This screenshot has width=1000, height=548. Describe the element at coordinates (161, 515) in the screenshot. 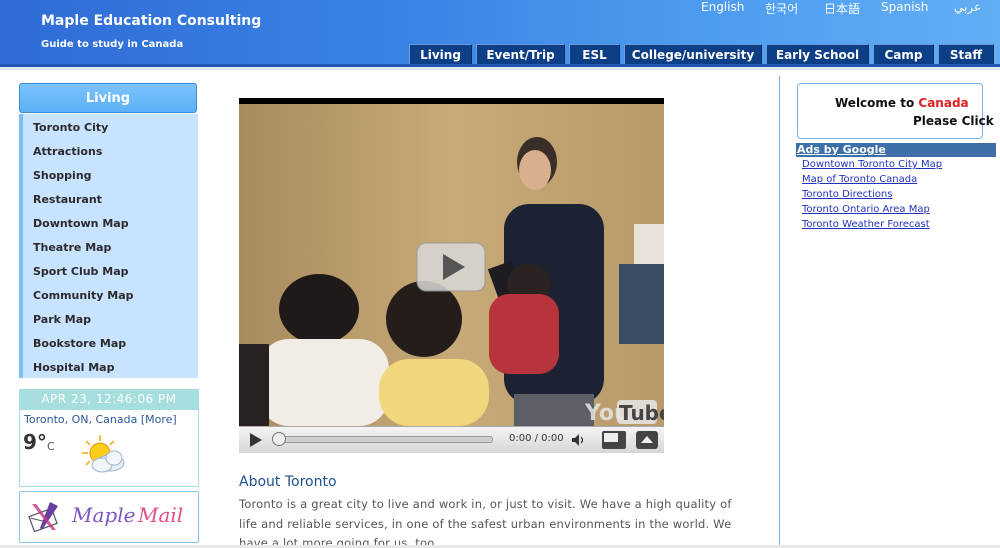

I see `mail-word-mail: Mail` at that location.